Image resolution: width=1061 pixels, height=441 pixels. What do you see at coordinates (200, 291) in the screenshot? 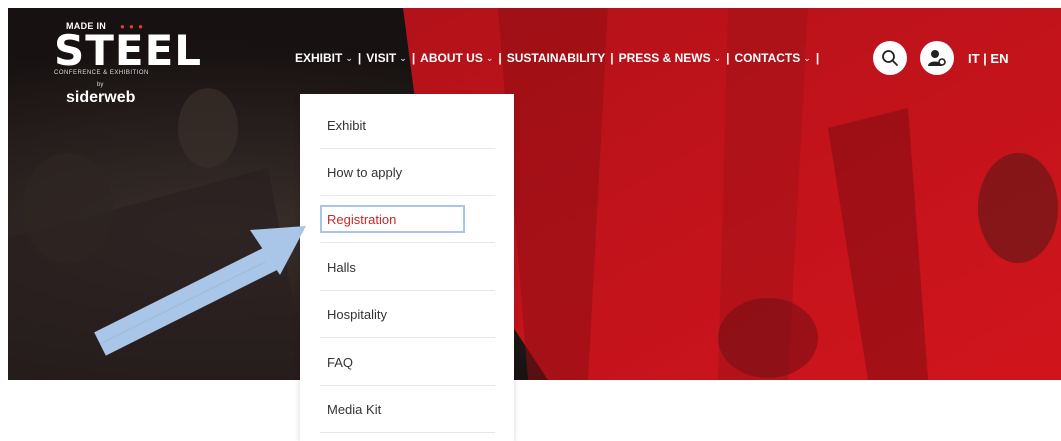
I see `annotation-arrow-icon` at bounding box center [200, 291].